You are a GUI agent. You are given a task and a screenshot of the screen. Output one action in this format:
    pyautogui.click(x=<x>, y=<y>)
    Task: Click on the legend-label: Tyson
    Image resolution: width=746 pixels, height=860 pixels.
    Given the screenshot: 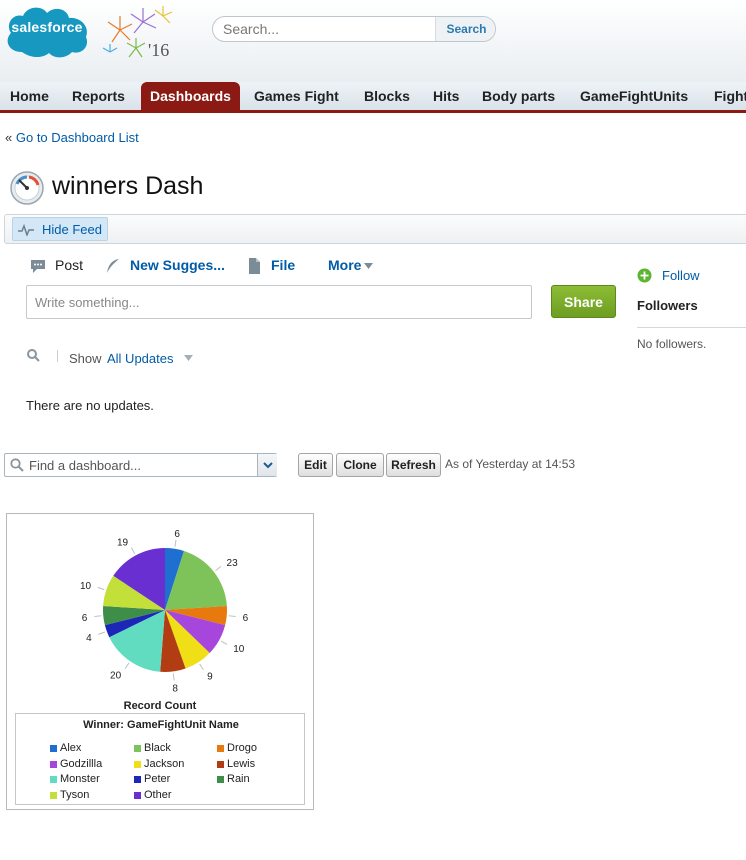 What is the action you would take?
    pyautogui.click(x=75, y=794)
    